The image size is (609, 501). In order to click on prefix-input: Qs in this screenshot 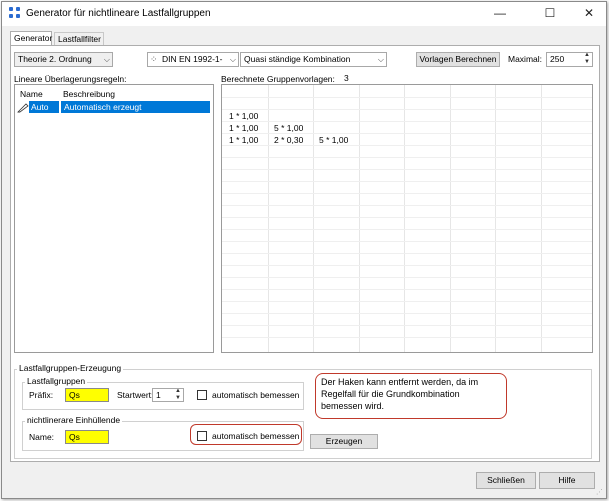, I will do `click(87, 395)`.